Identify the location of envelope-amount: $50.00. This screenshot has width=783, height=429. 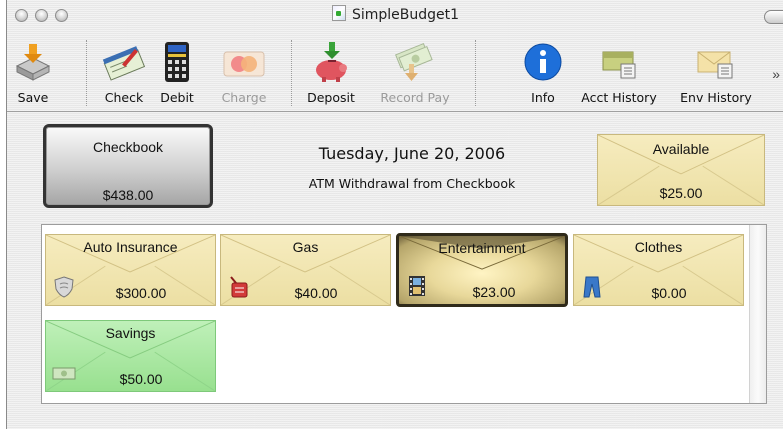
(141, 379).